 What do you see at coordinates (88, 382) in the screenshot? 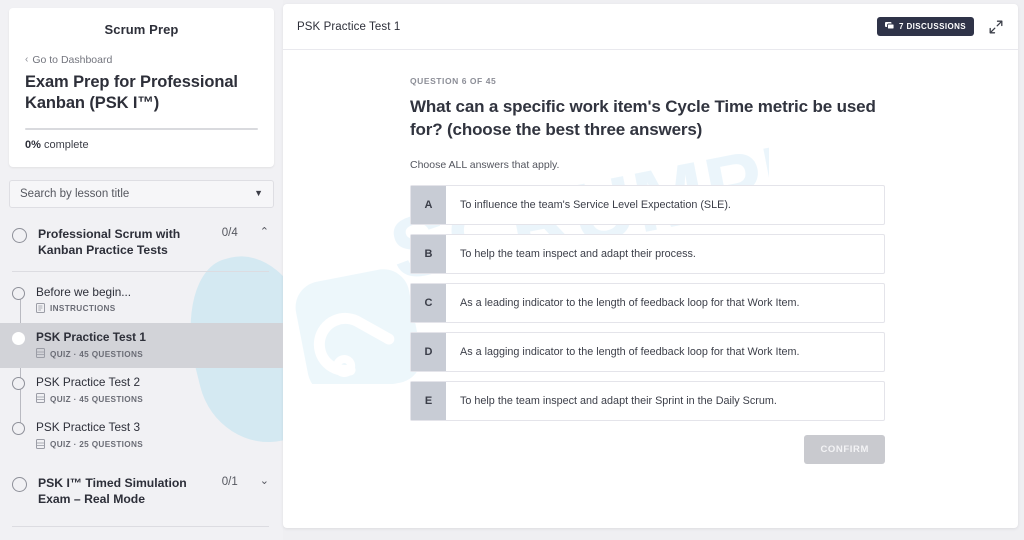
I see `lesson-title: PSK Practice Test 2` at bounding box center [88, 382].